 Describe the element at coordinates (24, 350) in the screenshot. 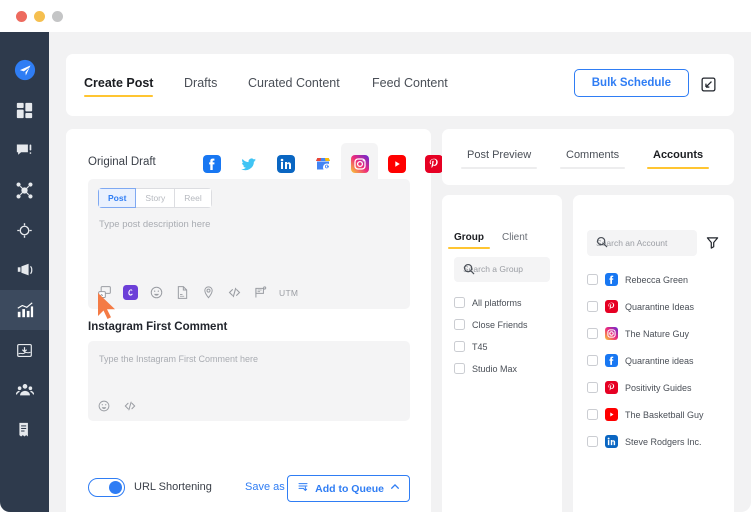

I see `sidebar-item-downloads` at that location.